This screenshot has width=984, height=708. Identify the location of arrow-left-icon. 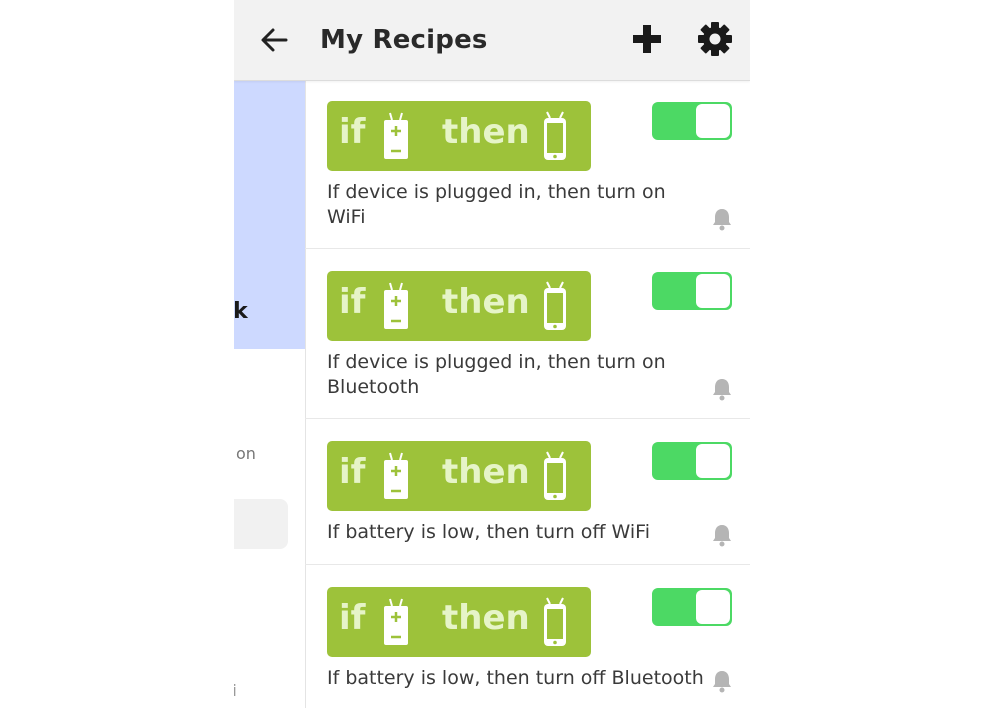
(274, 40).